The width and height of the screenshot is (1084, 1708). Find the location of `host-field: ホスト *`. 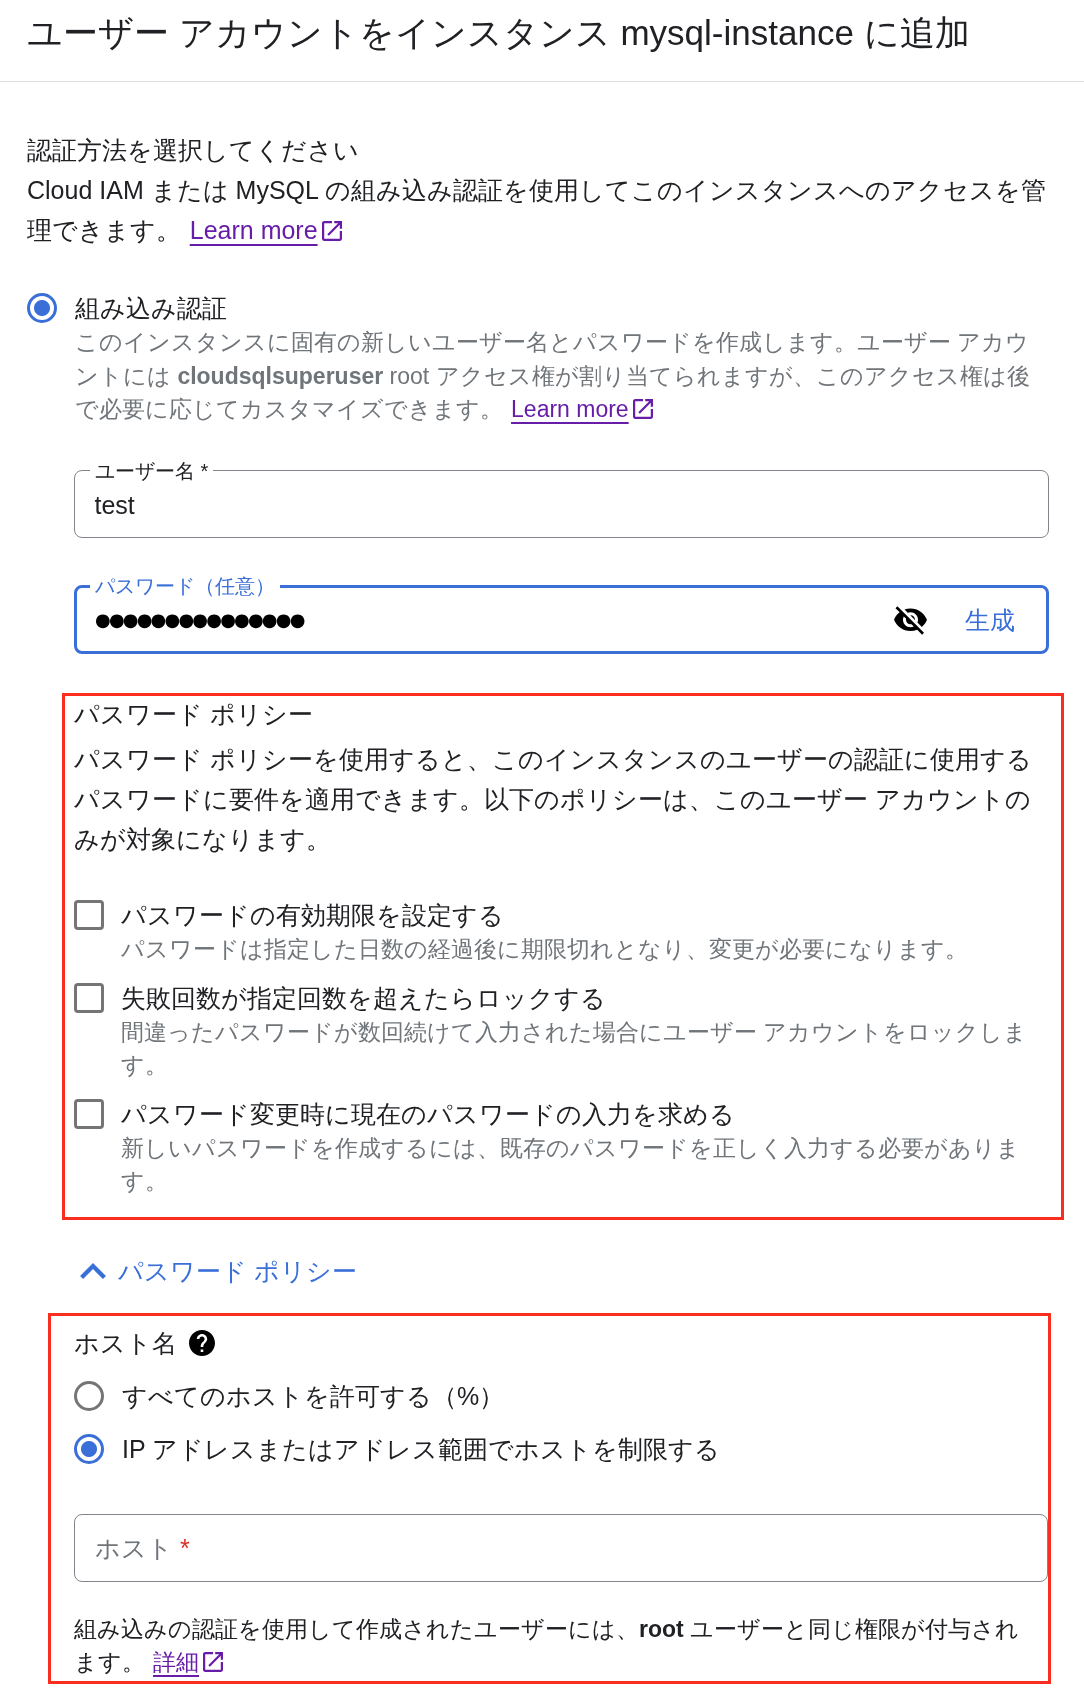

host-field: ホスト * is located at coordinates (561, 1547).